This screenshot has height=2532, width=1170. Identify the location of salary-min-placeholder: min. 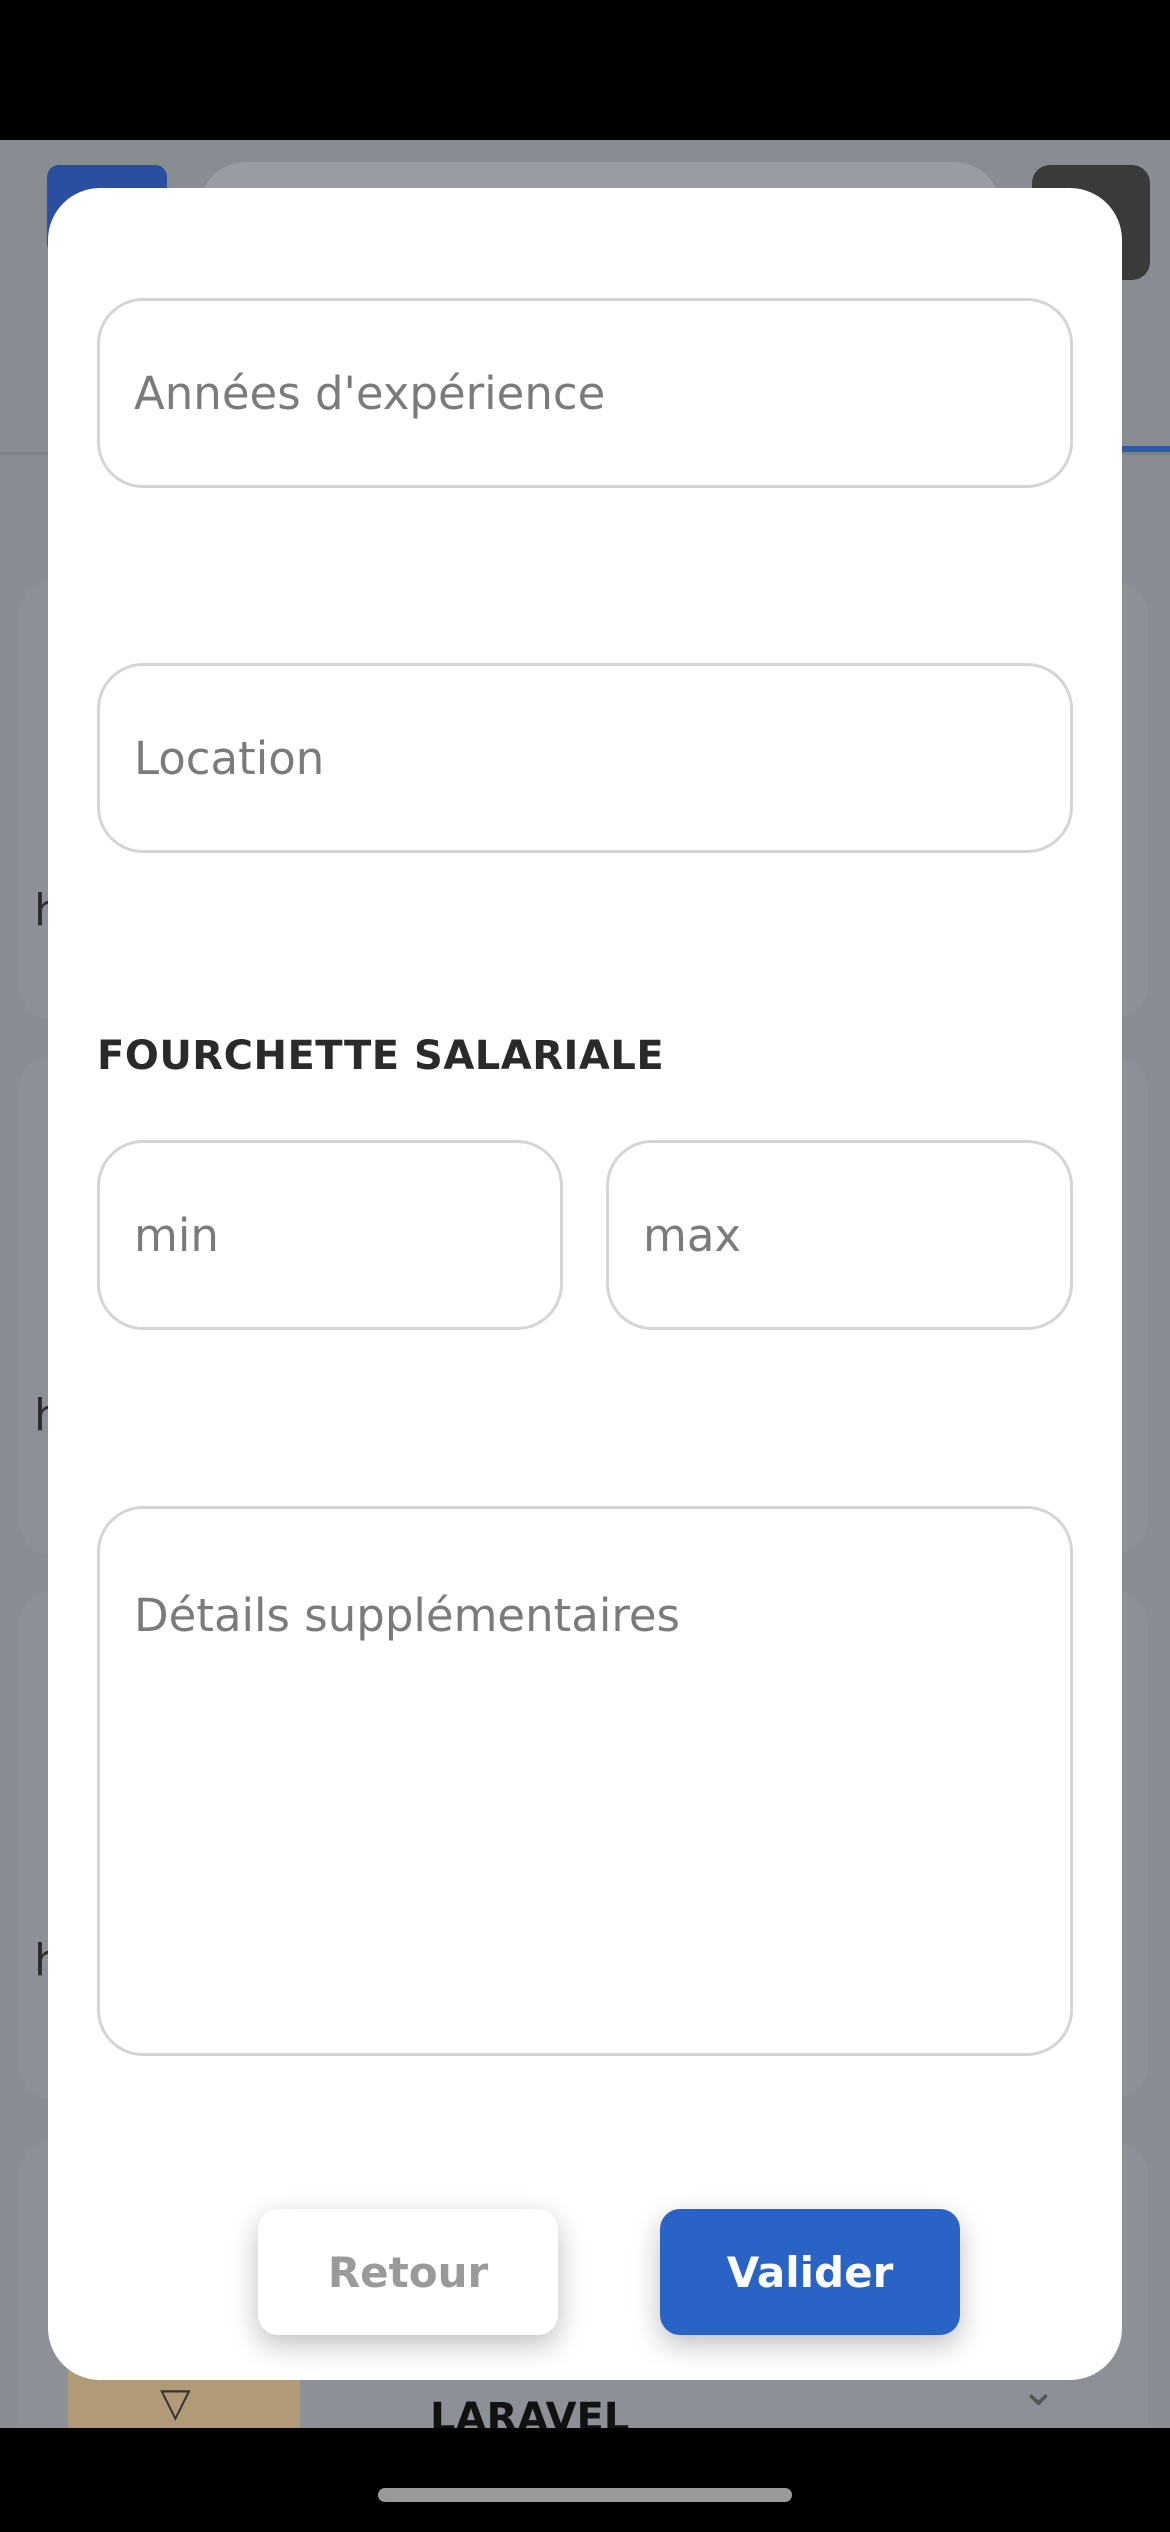
(176, 1235).